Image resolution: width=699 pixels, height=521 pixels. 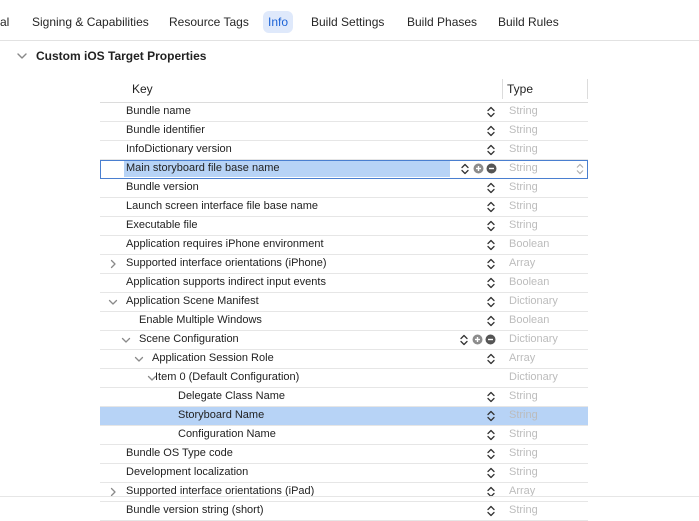 I want to click on row-key-label: Bundle name, so click(x=158, y=111).